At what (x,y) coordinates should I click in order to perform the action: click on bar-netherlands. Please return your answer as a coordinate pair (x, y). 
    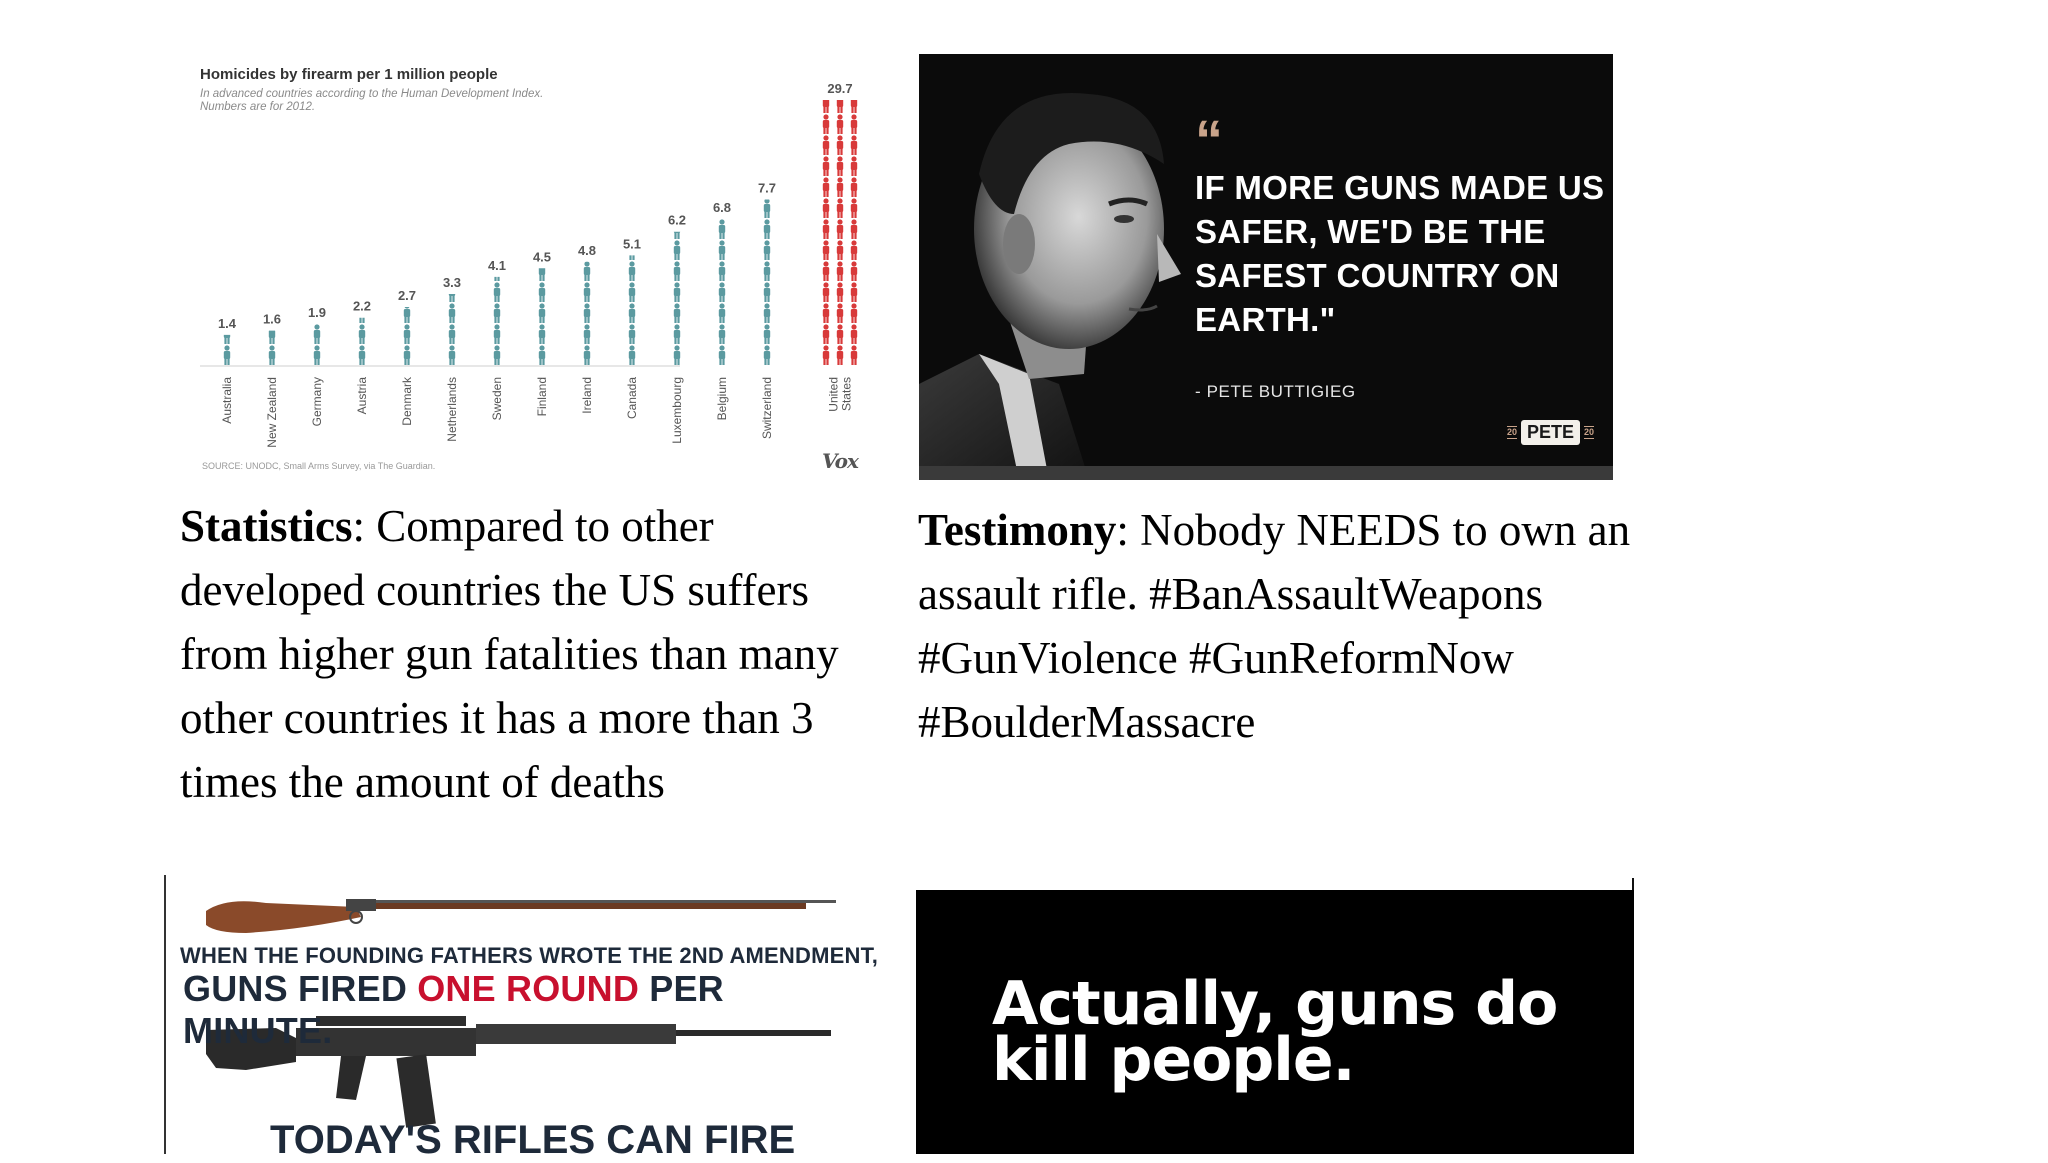
    Looking at the image, I should click on (452, 329).